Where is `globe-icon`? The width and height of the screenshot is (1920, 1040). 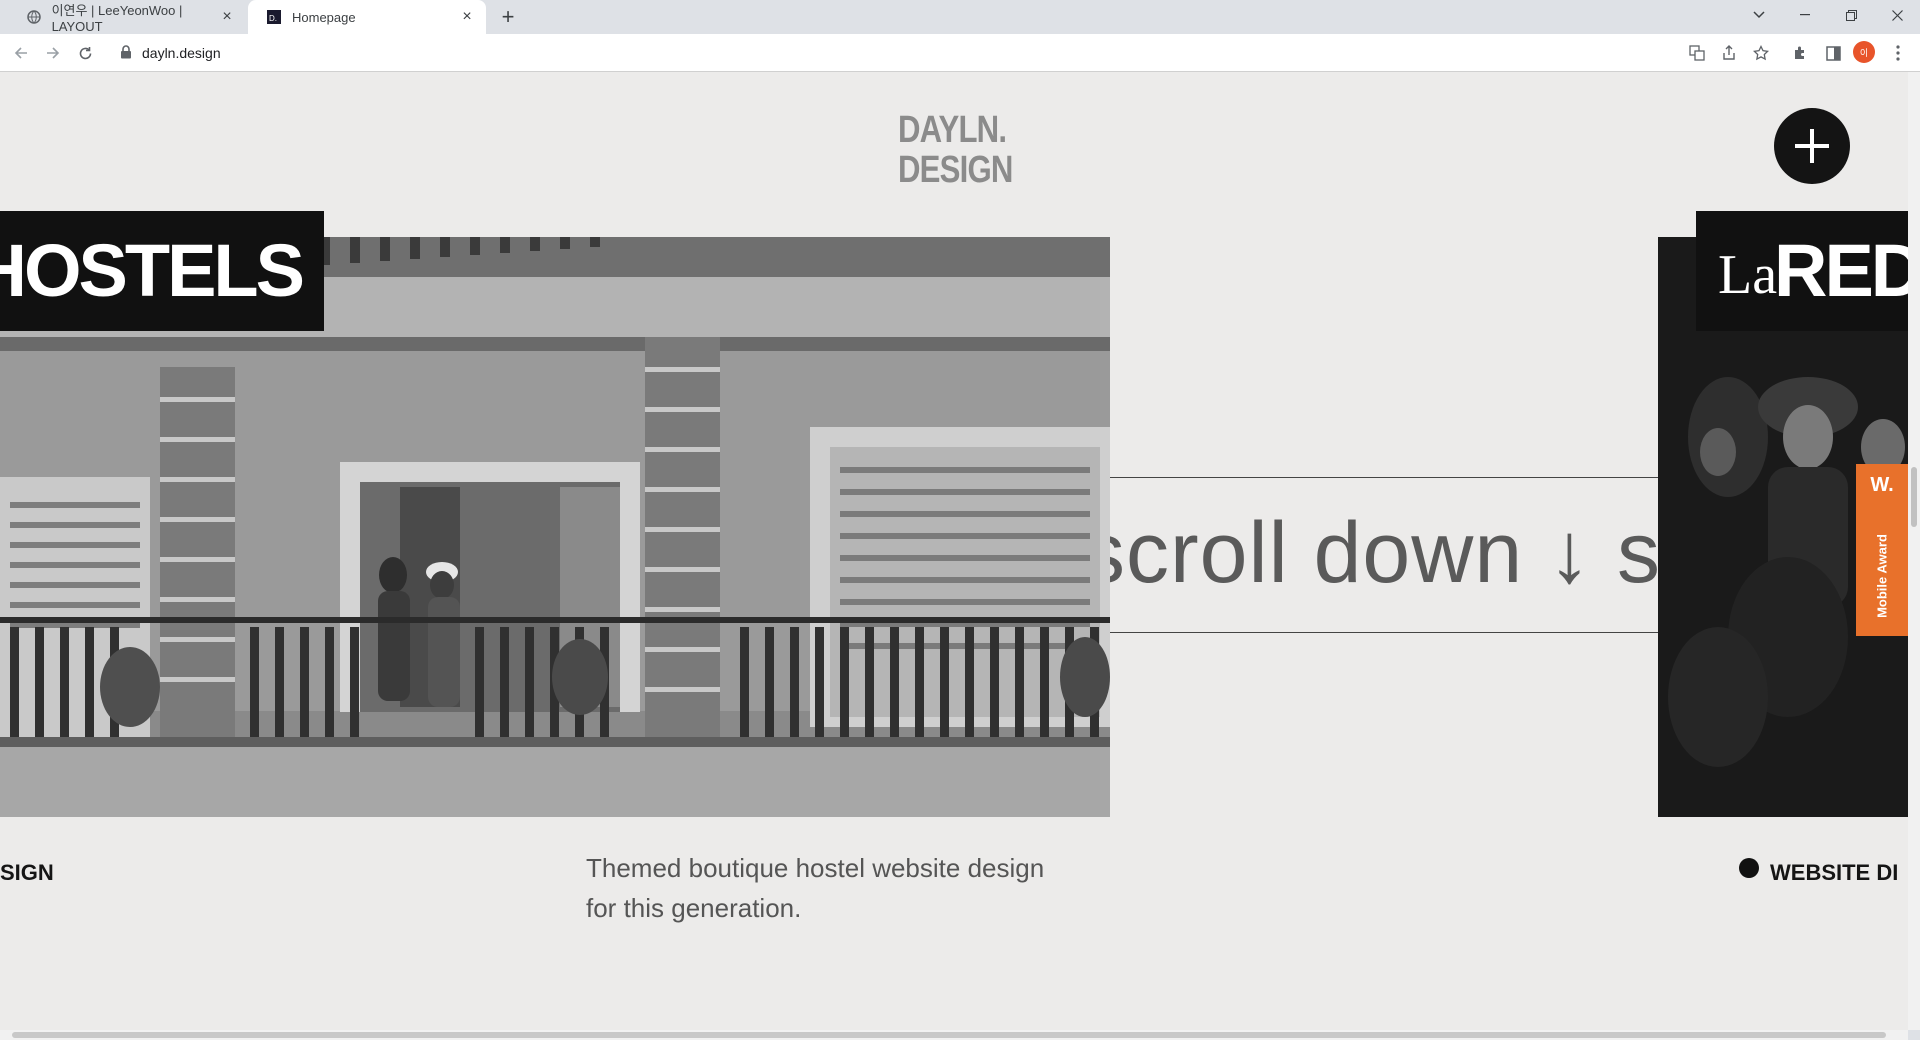
globe-icon is located at coordinates (34, 17).